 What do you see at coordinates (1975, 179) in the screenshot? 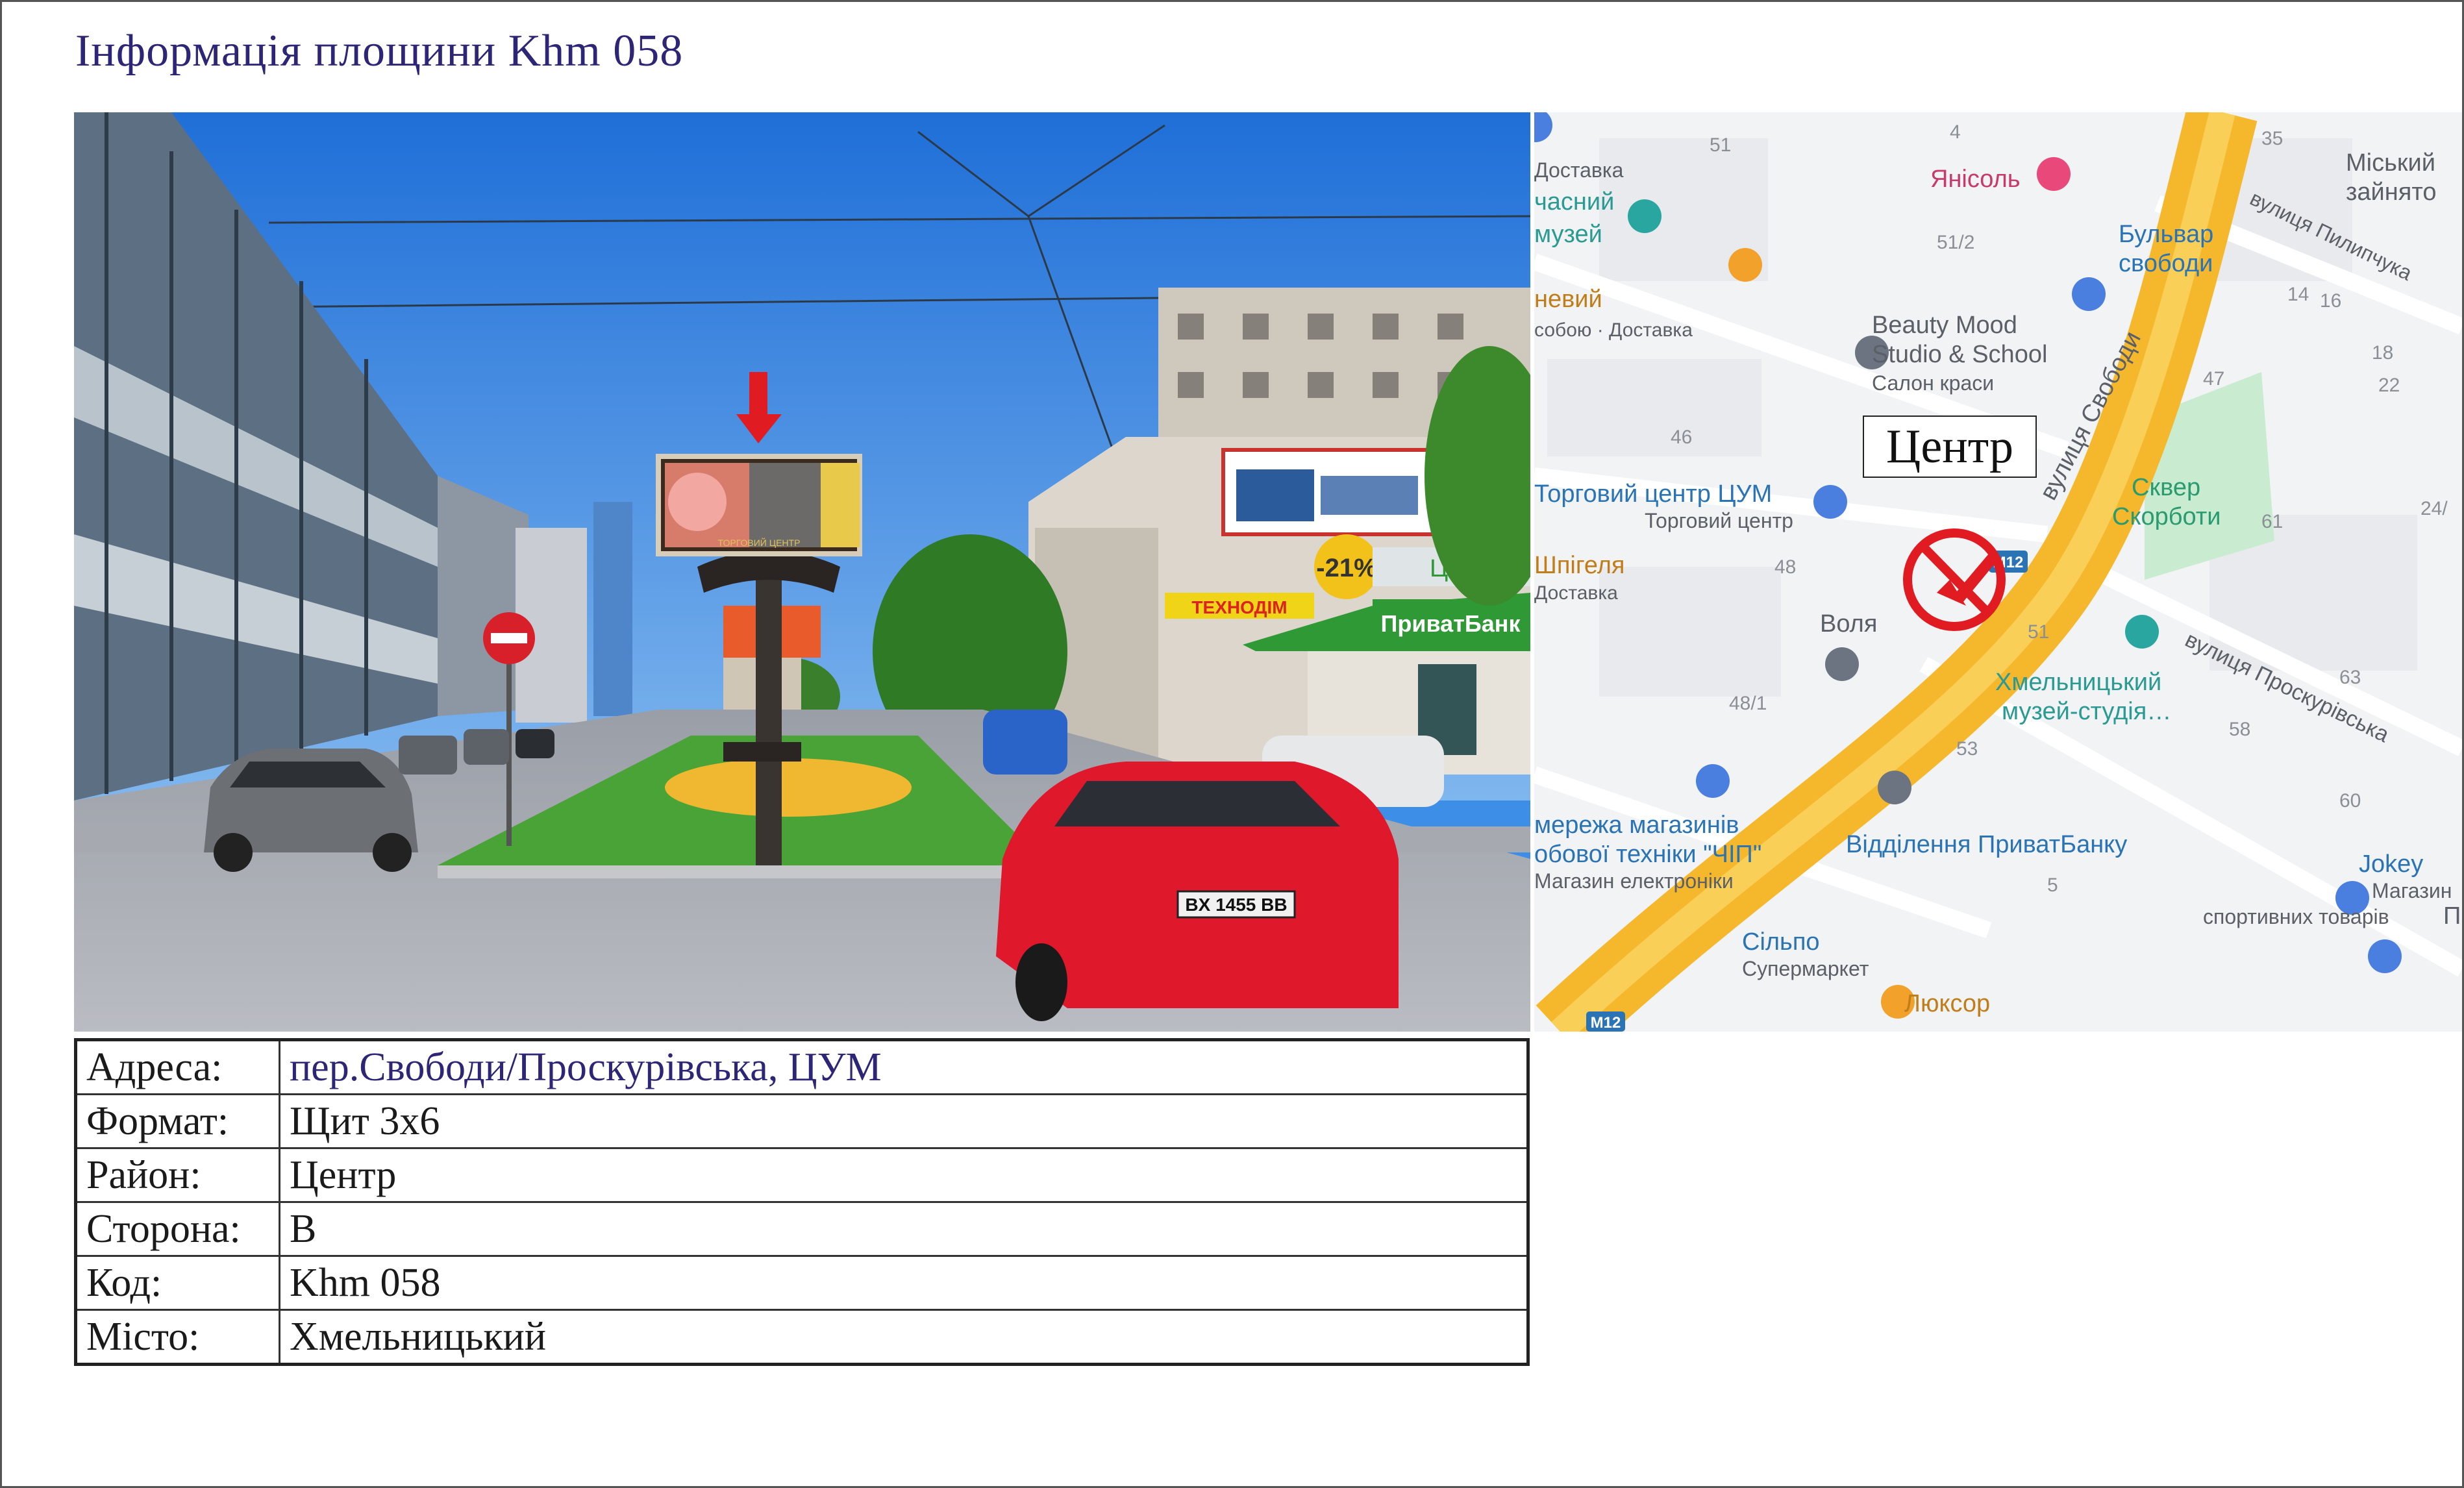
I see `svg-text: Янісоль` at bounding box center [1975, 179].